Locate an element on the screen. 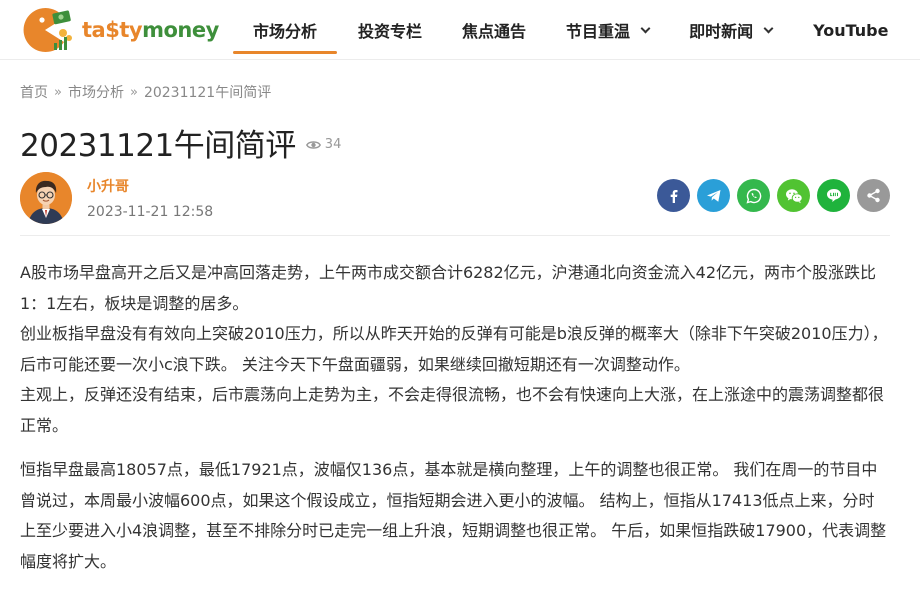 Image resolution: width=920 pixels, height=596 pixels. facebook-share-button is located at coordinates (673, 195).